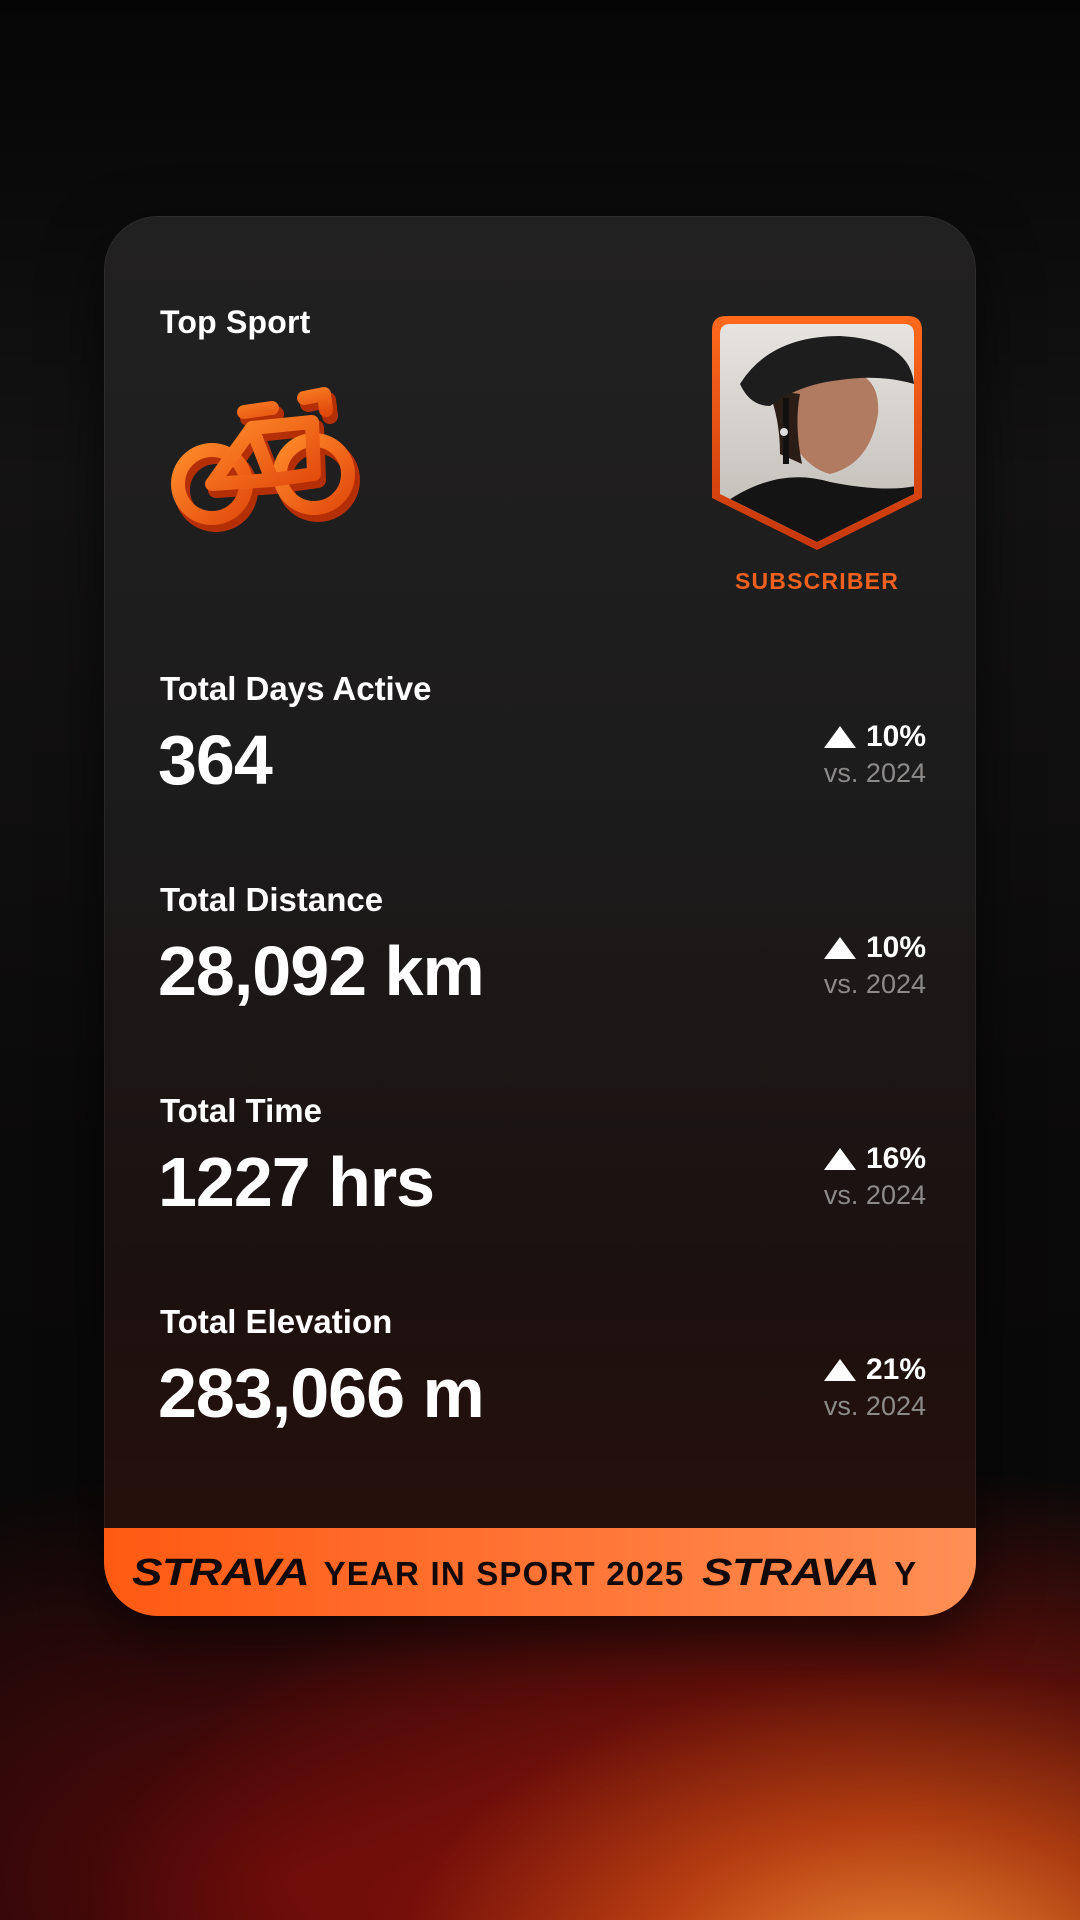 The height and width of the screenshot is (1920, 1080). Describe the element at coordinates (895, 1369) in the screenshot. I see `change-percent: 21%` at that location.